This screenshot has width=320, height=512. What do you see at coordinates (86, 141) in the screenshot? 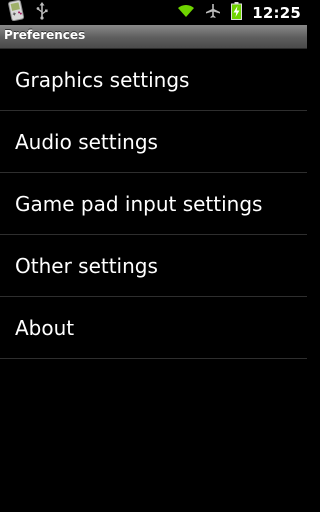
I see `menu-item-label: Audio settings` at bounding box center [86, 141].